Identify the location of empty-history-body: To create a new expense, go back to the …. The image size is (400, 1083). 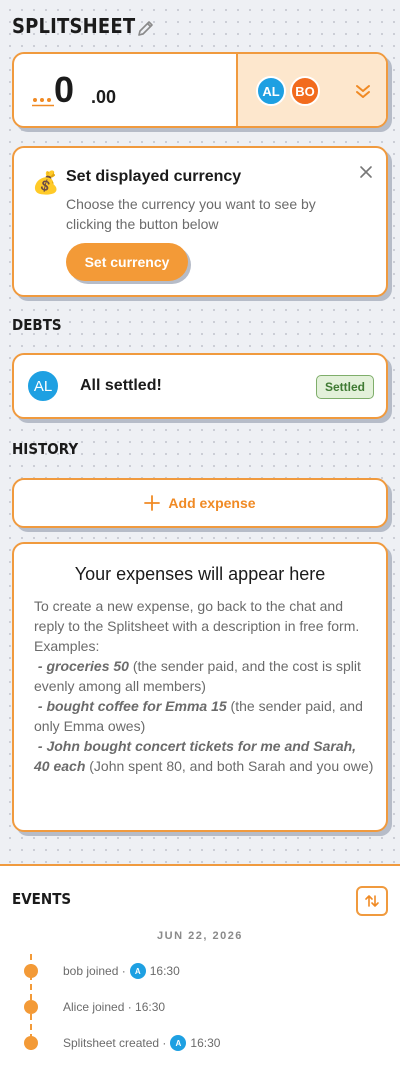
(204, 686).